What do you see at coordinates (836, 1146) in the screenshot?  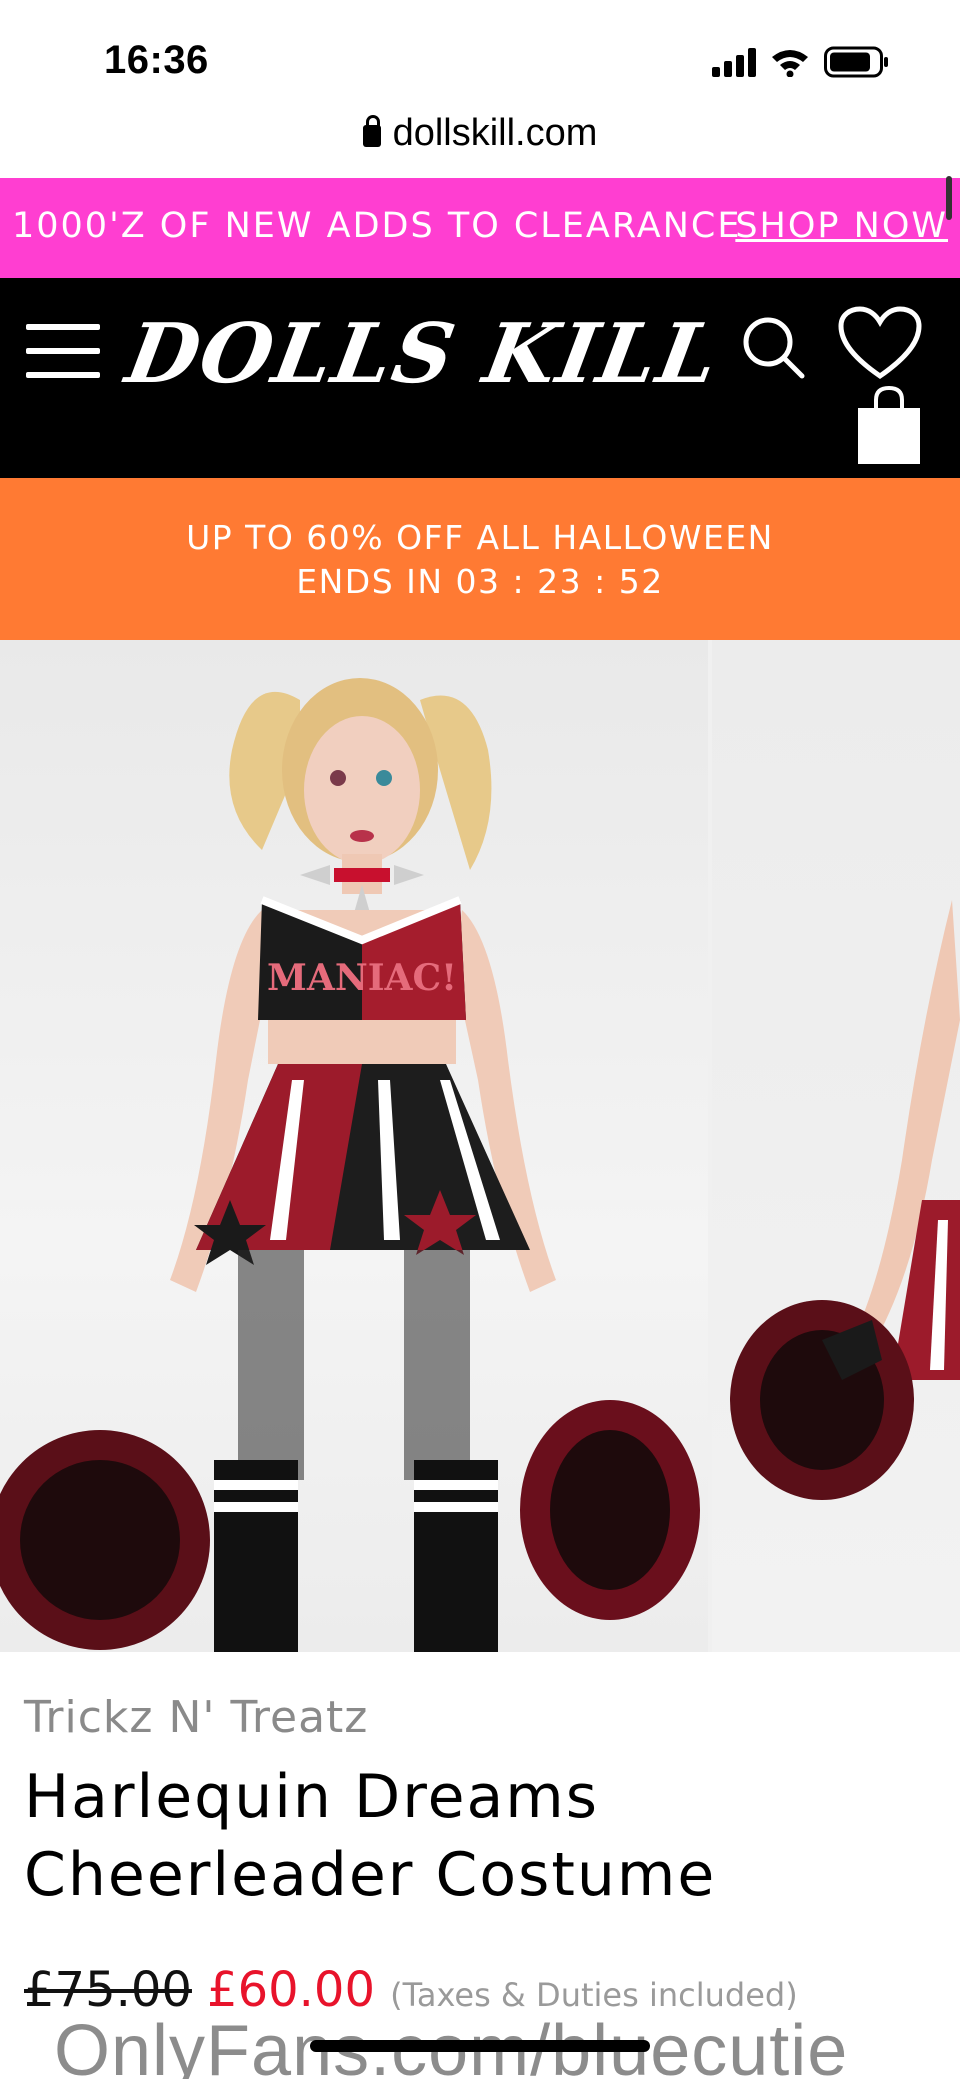 I see `product-image-secondary` at bounding box center [836, 1146].